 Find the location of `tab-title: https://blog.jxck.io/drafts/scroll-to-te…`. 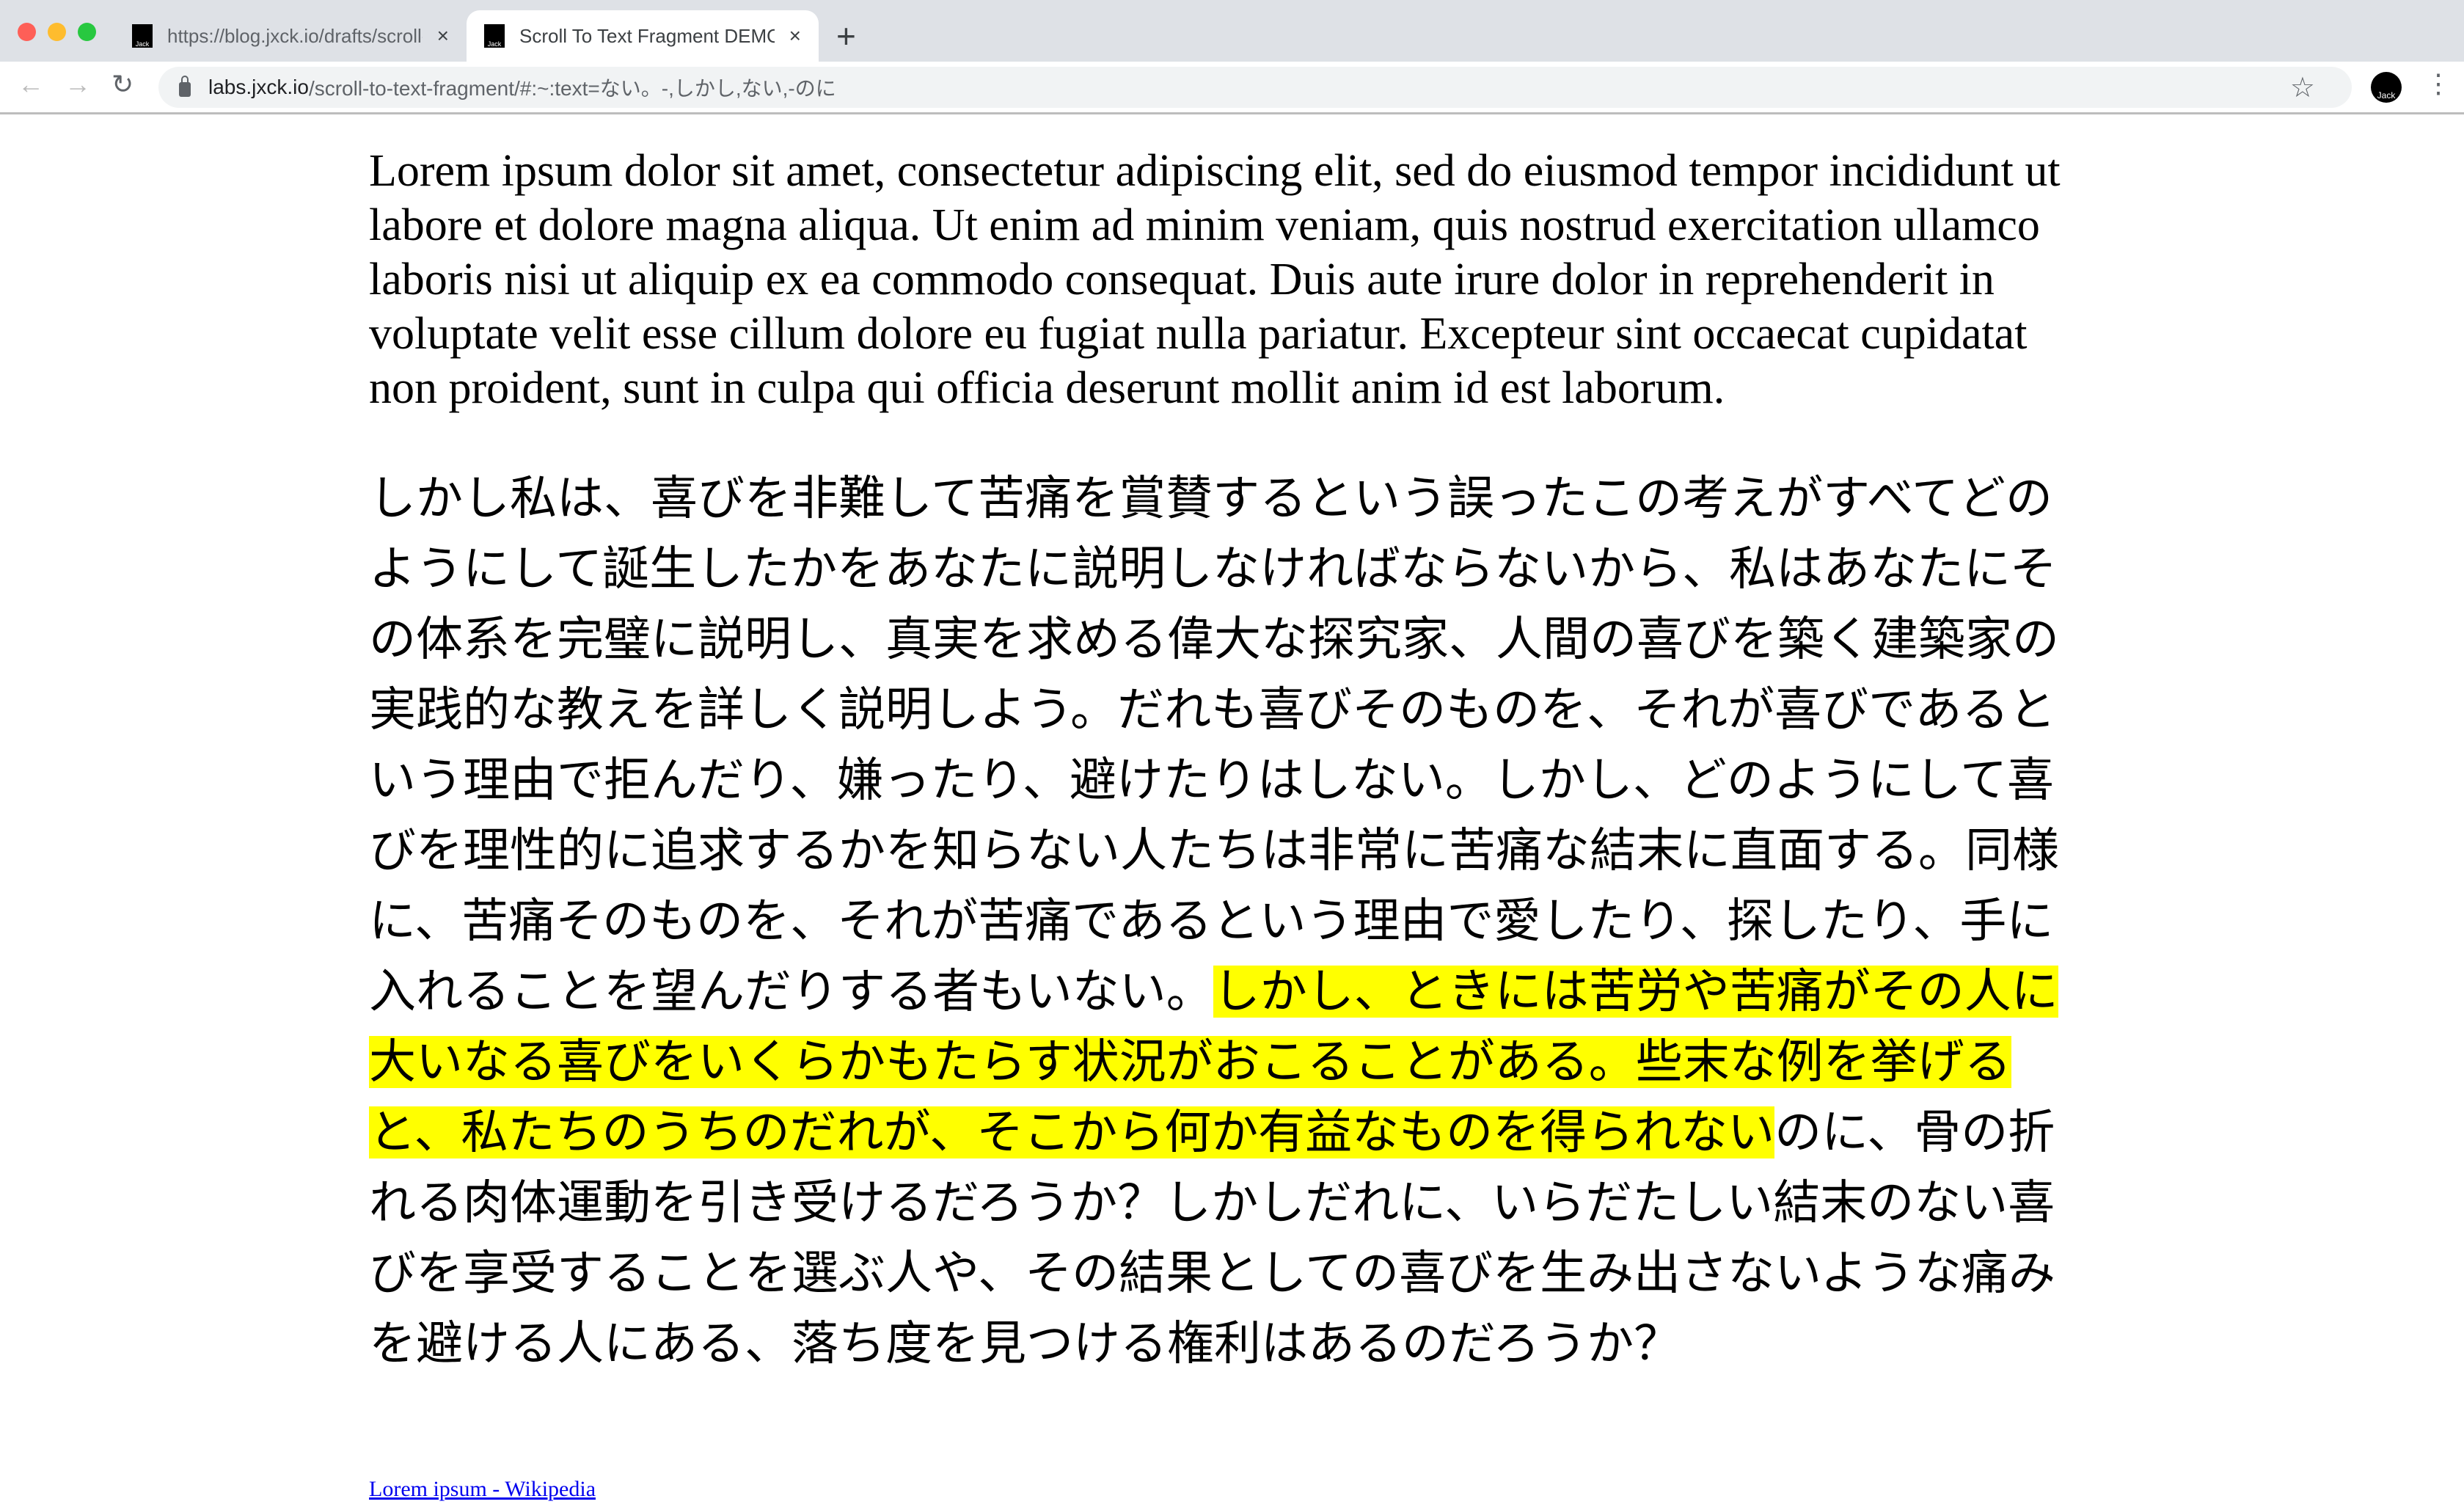

tab-title: https://blog.jxck.io/drafts/scroll-to-te… is located at coordinates (295, 36).